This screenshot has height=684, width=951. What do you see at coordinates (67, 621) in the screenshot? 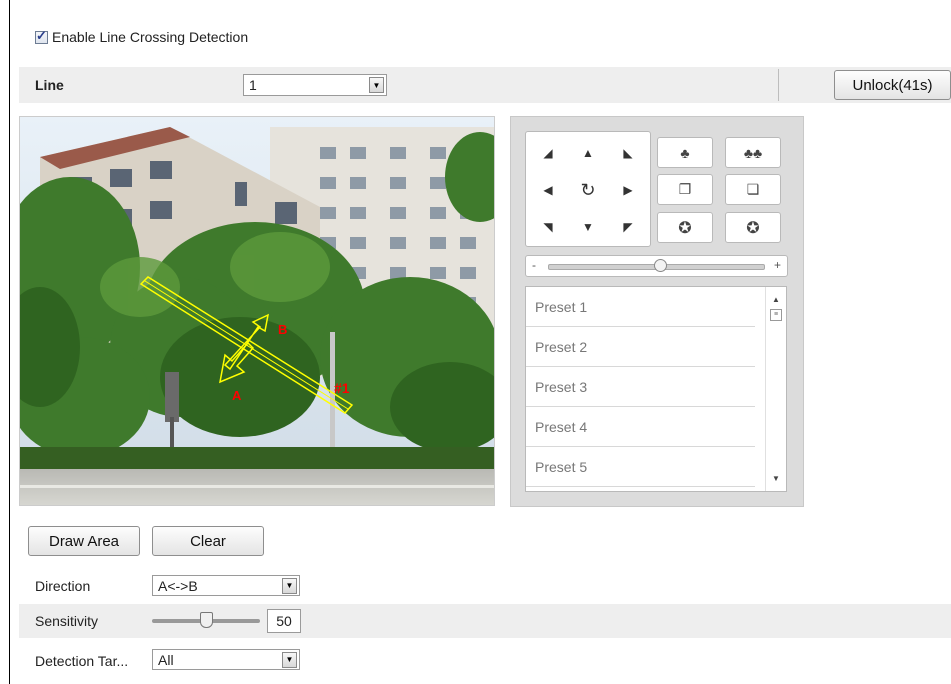
I see `sensitivity-label: Sensitivity` at bounding box center [67, 621].